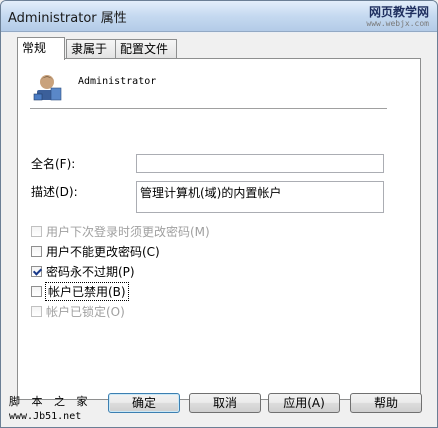 The height and width of the screenshot is (428, 438). I want to click on checkbox-must-change-password-label: 用户下次登录时须更改密码(M), so click(128, 231).